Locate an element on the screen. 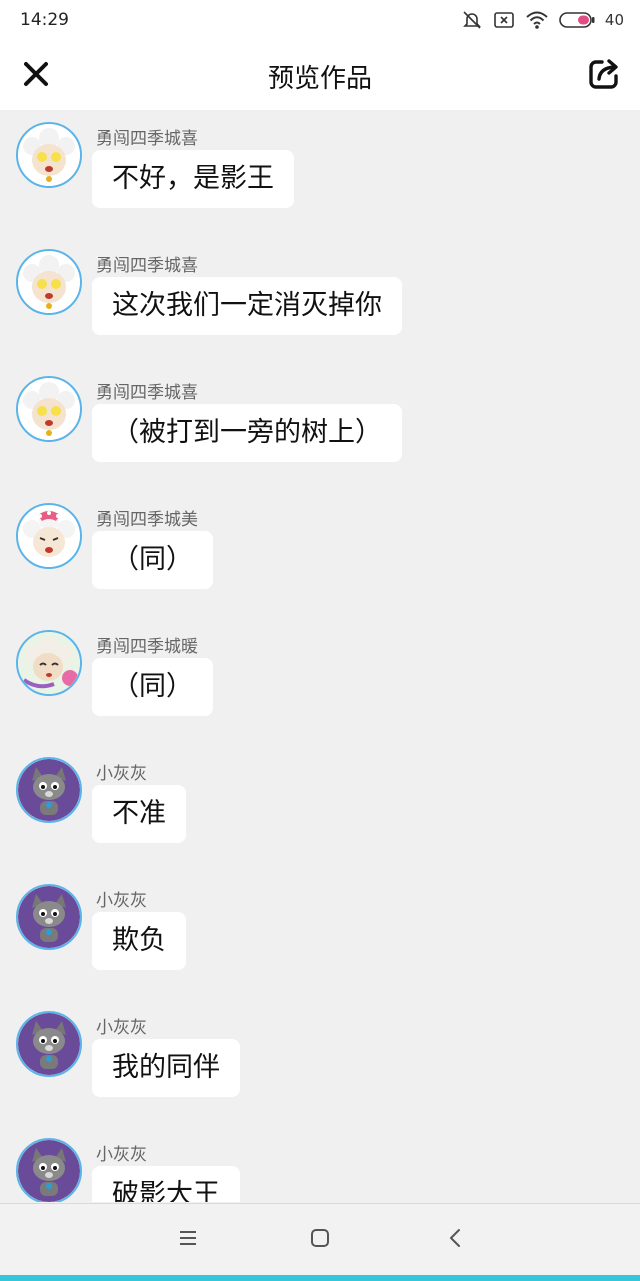 The width and height of the screenshot is (640, 1281). chat-message: 勇闯四季城美 （同） is located at coordinates (320, 555).